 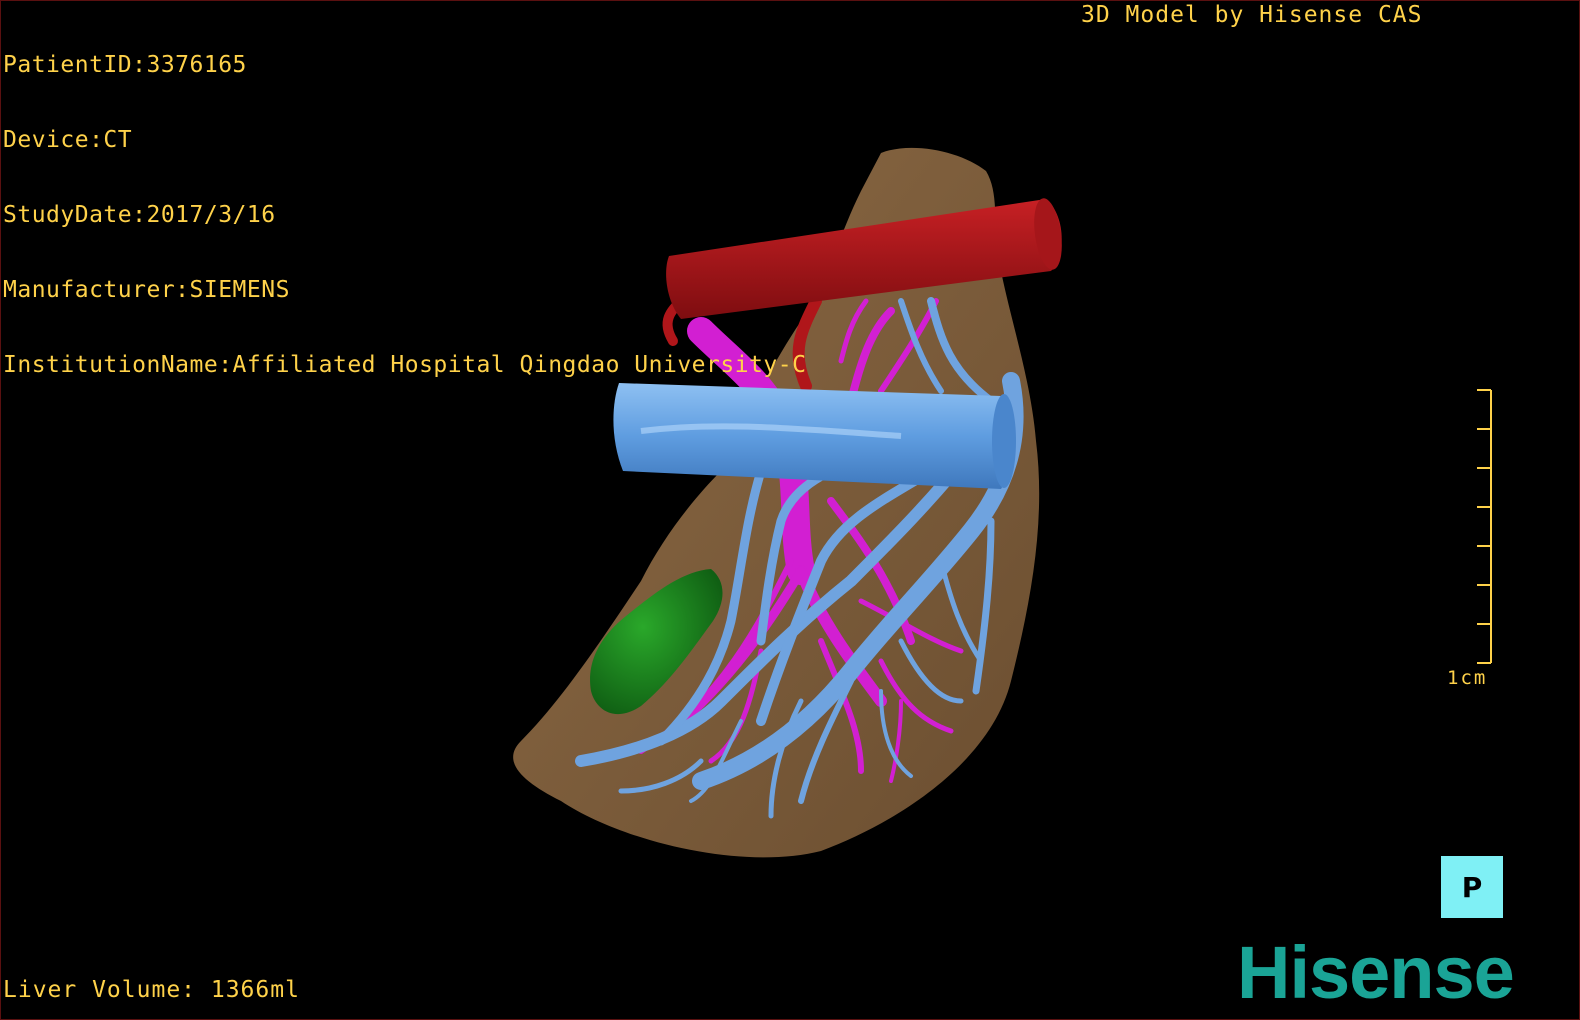 I want to click on study-date: StudyDate:2017/3/16, so click(x=139, y=215).